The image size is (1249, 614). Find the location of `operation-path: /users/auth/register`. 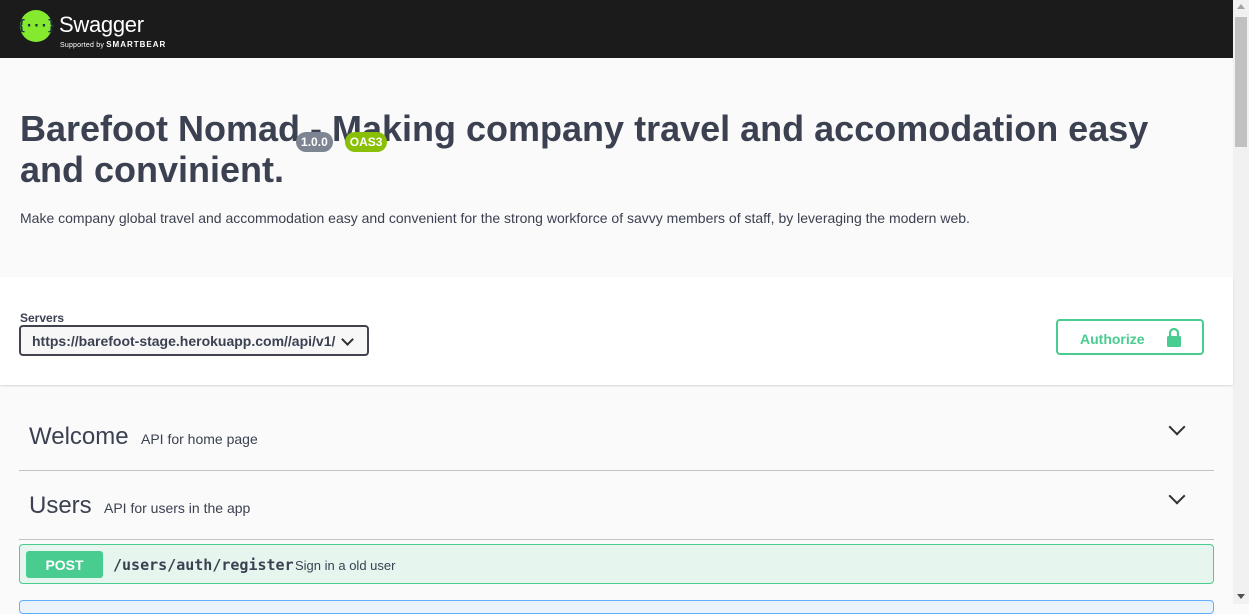

operation-path: /users/auth/register is located at coordinates (203, 565).